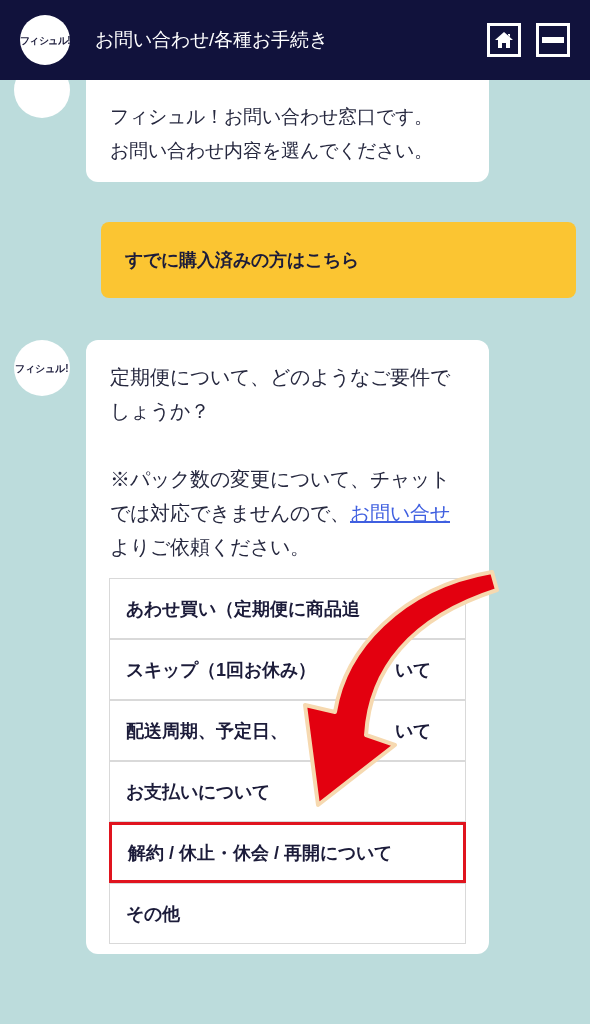  I want to click on inquiry-link: お問い合せ, so click(400, 513).